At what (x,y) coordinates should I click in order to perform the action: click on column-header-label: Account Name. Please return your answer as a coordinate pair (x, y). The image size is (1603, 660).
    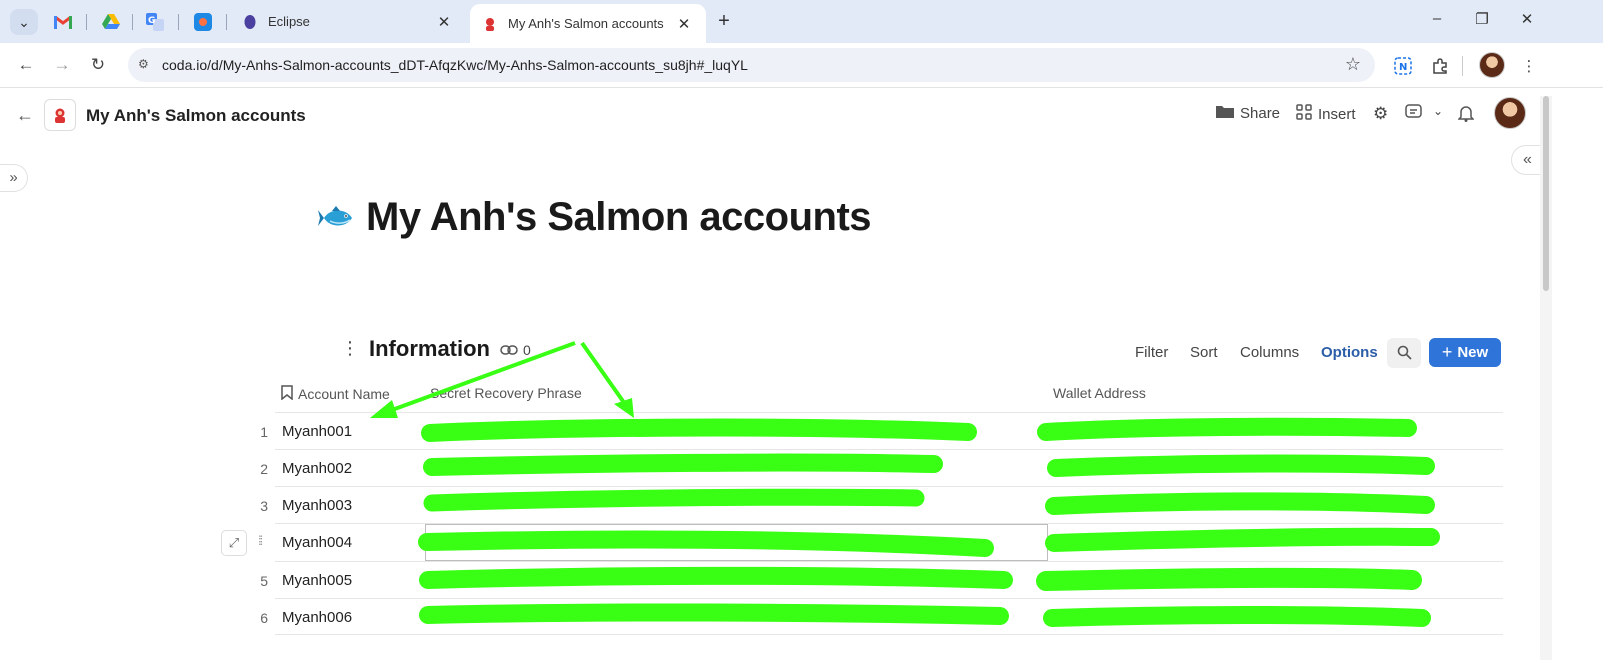
    Looking at the image, I should click on (344, 394).